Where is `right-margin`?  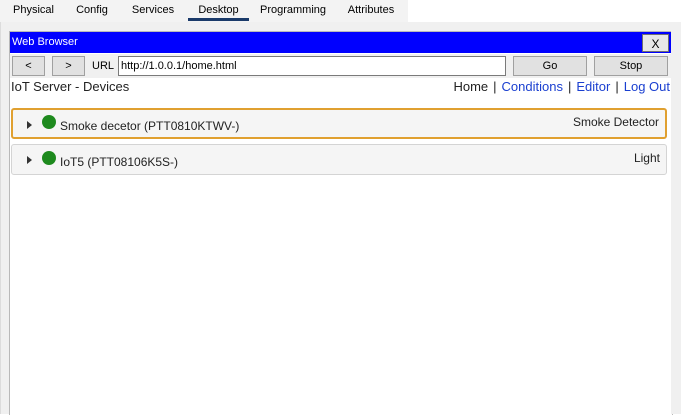 right-margin is located at coordinates (676, 222).